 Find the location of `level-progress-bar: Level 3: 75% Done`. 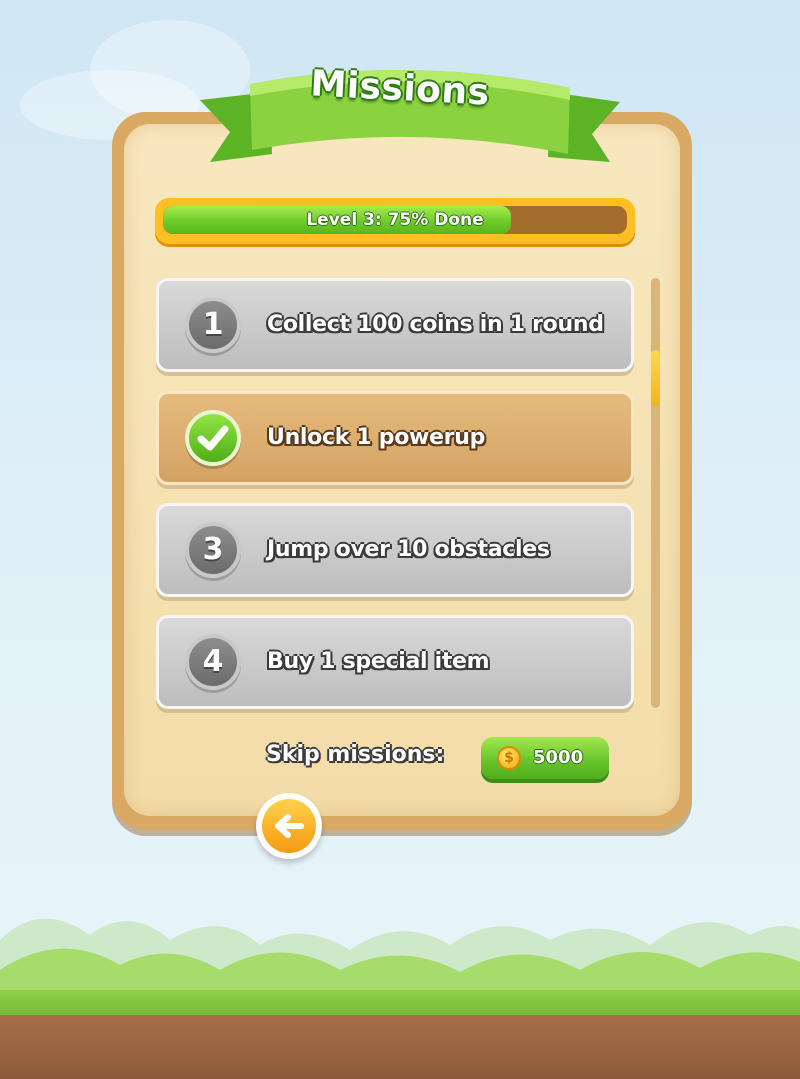

level-progress-bar: Level 3: 75% Done is located at coordinates (395, 221).